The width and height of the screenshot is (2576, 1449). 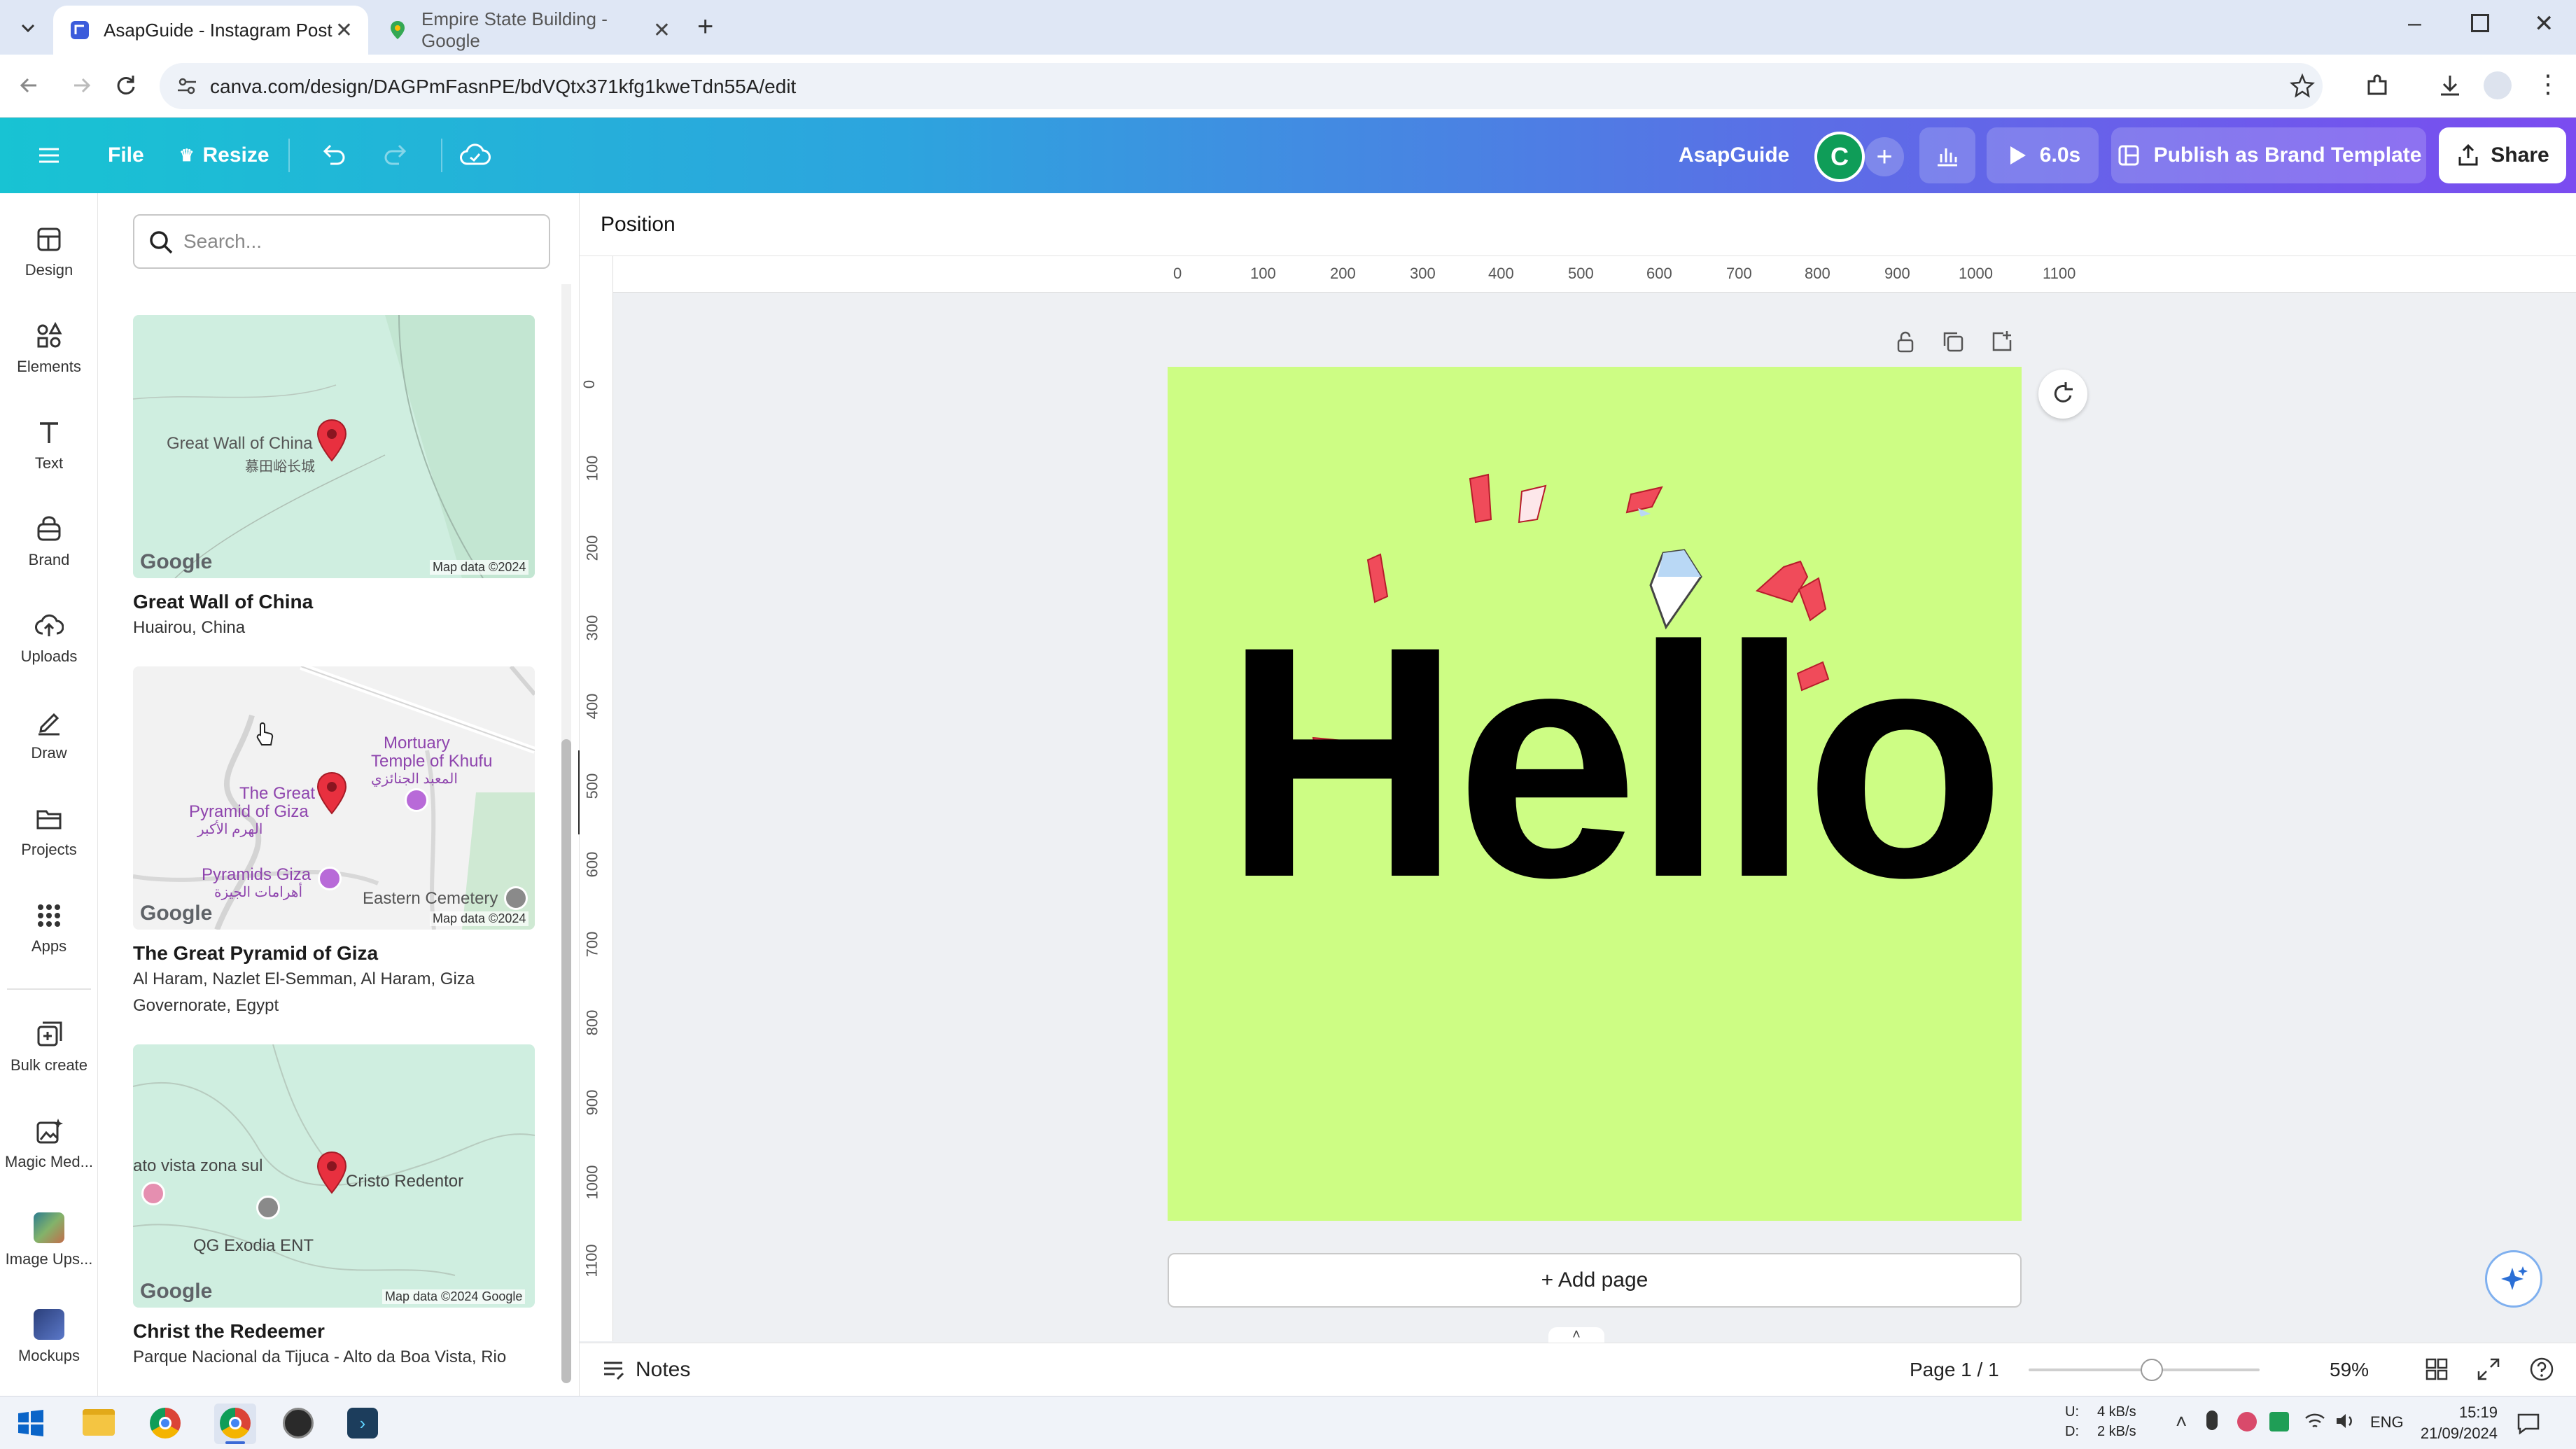 I want to click on notes-button: Notes, so click(x=645, y=1369).